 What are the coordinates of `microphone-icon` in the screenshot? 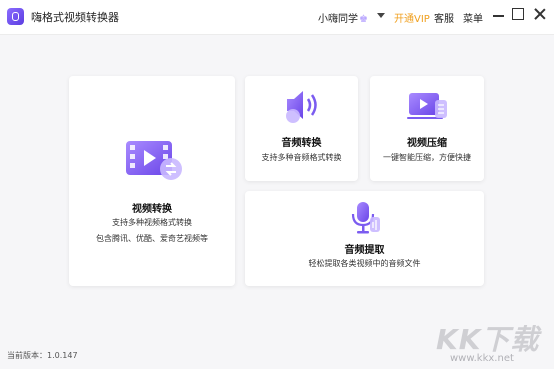 It's located at (365, 218).